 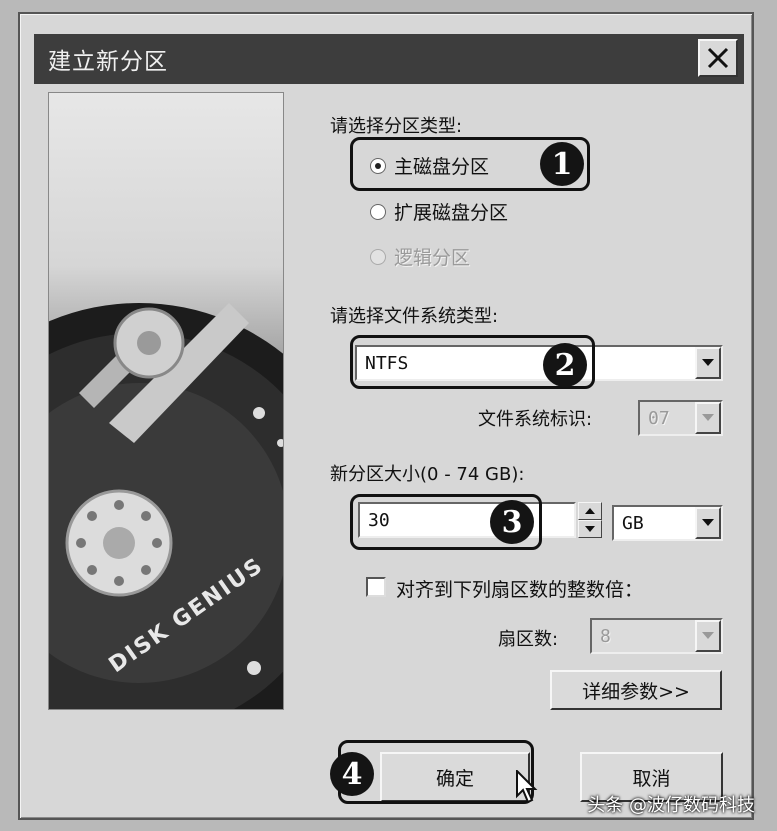 What do you see at coordinates (680, 418) in the screenshot?
I see `filesystem-id-select: 07` at bounding box center [680, 418].